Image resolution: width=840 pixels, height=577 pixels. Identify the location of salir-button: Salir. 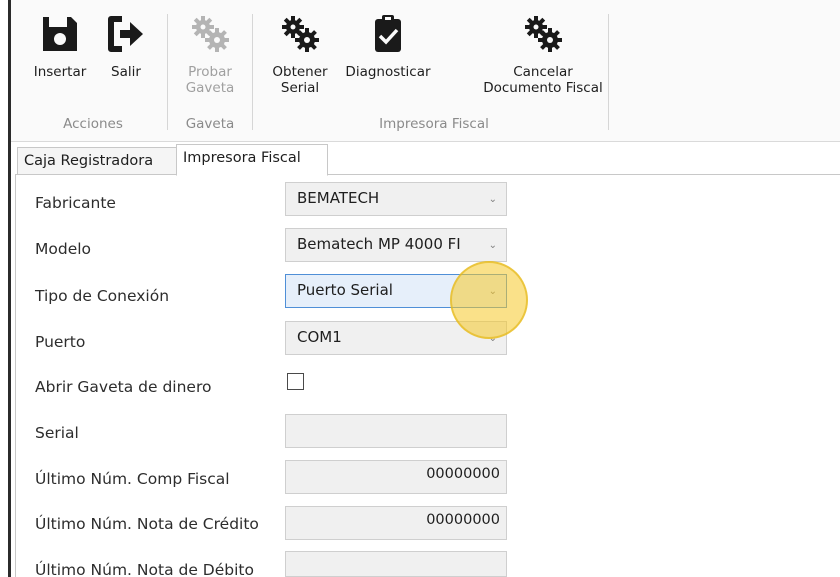
(126, 55).